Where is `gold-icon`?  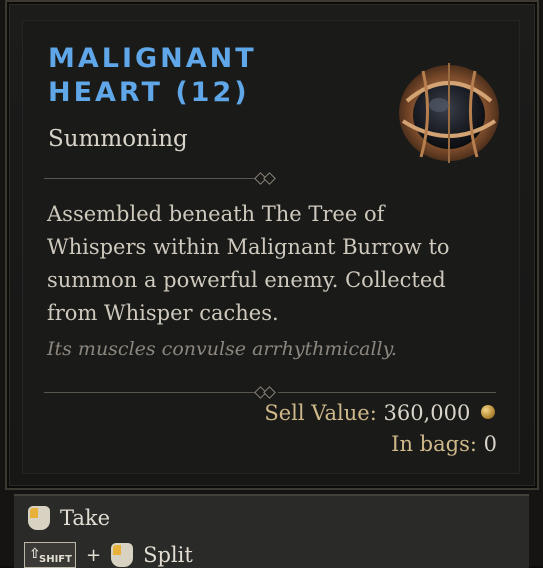 gold-icon is located at coordinates (488, 412).